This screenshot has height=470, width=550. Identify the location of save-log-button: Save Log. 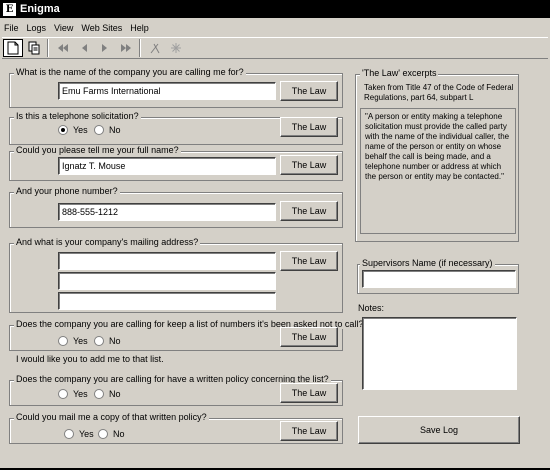
(439, 430).